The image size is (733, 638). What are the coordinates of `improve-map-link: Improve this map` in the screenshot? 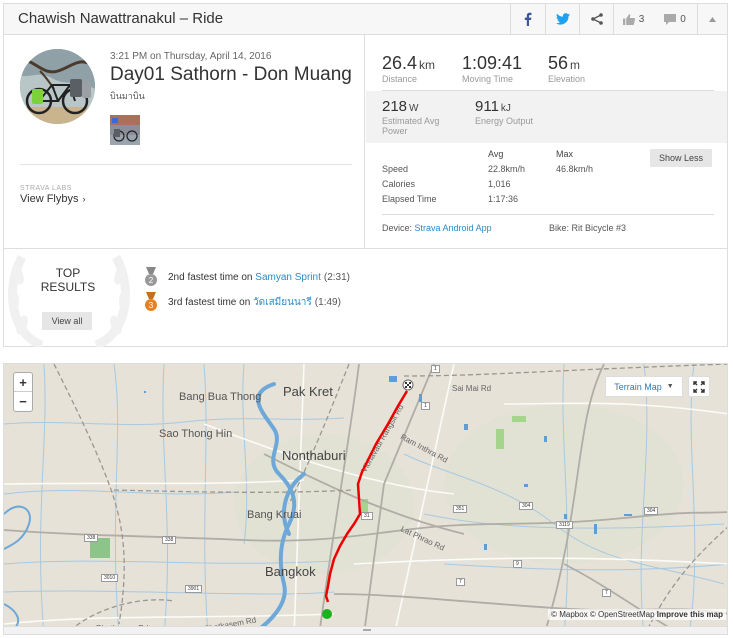 It's located at (690, 614).